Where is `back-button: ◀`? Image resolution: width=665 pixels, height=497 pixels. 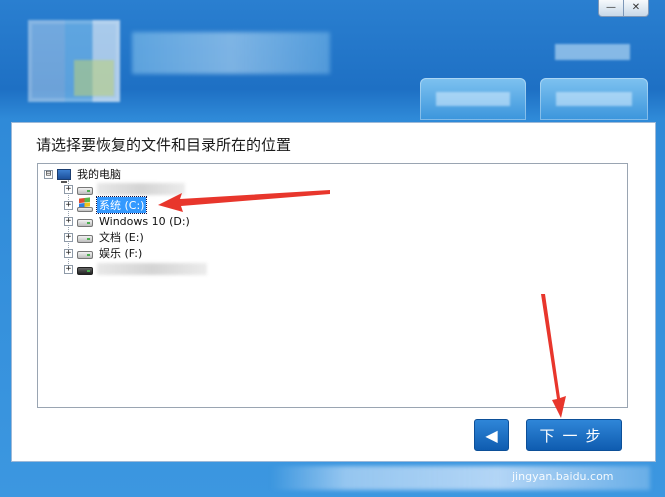 back-button: ◀ is located at coordinates (491, 435).